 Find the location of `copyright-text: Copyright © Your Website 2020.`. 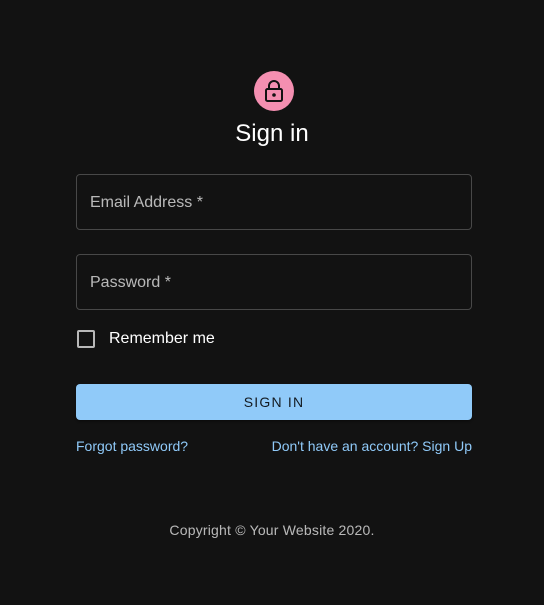

copyright-text: Copyright © Your Website 2020. is located at coordinates (272, 530).